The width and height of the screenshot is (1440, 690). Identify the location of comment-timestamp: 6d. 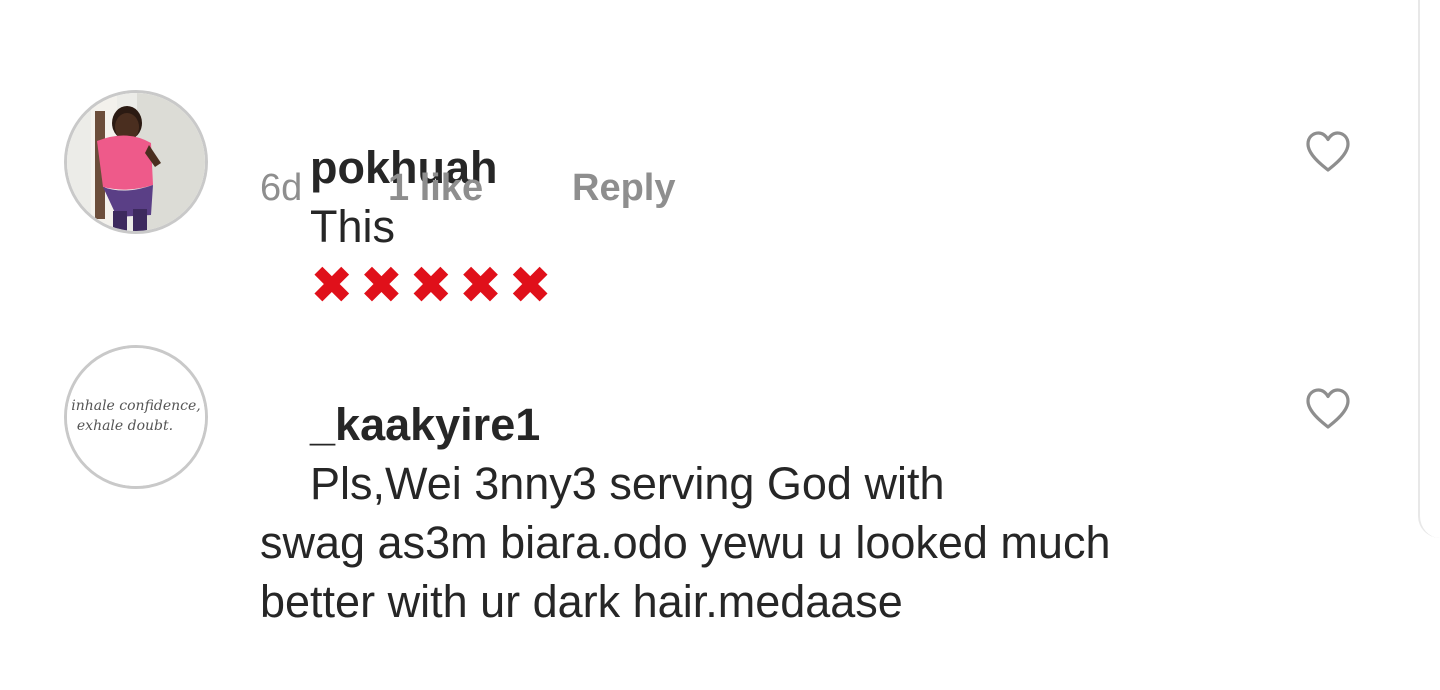
(281, 188).